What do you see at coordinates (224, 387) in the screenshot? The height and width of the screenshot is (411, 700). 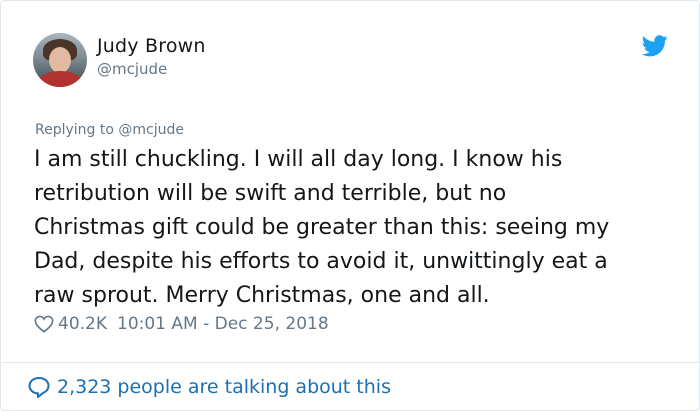 I see `conversation-count-text: 2,323 people are talking about this` at bounding box center [224, 387].